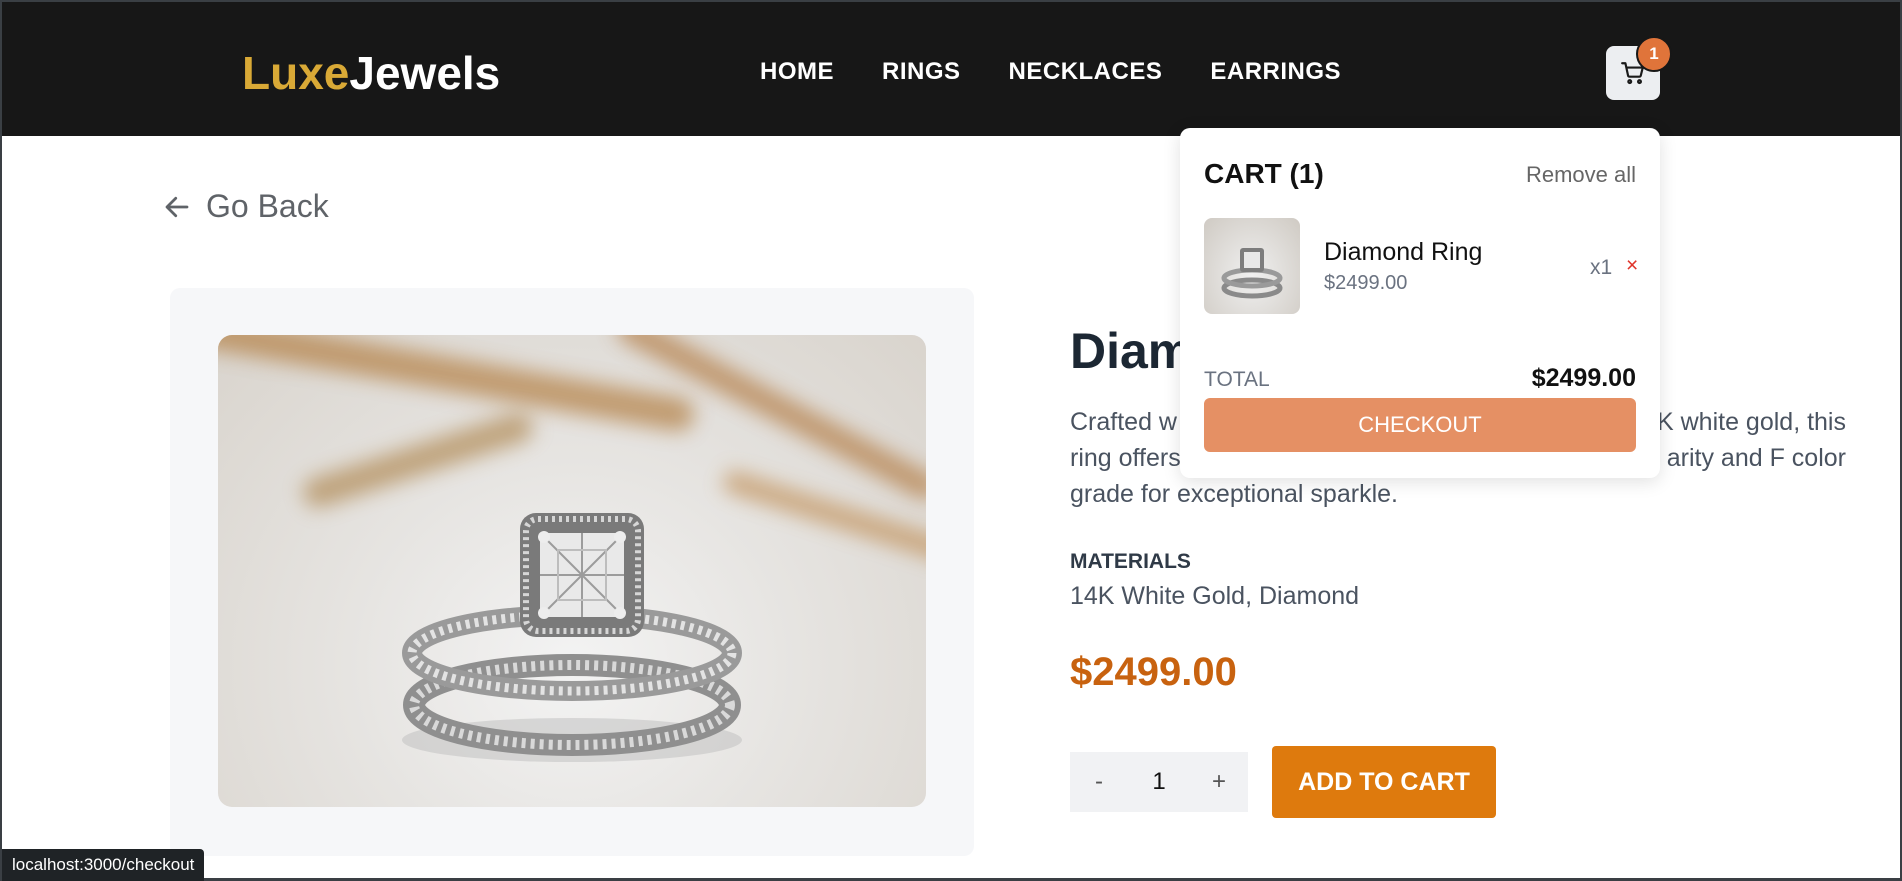  Describe the element at coordinates (1153, 672) in the screenshot. I see `product-price: $2499.00` at that location.